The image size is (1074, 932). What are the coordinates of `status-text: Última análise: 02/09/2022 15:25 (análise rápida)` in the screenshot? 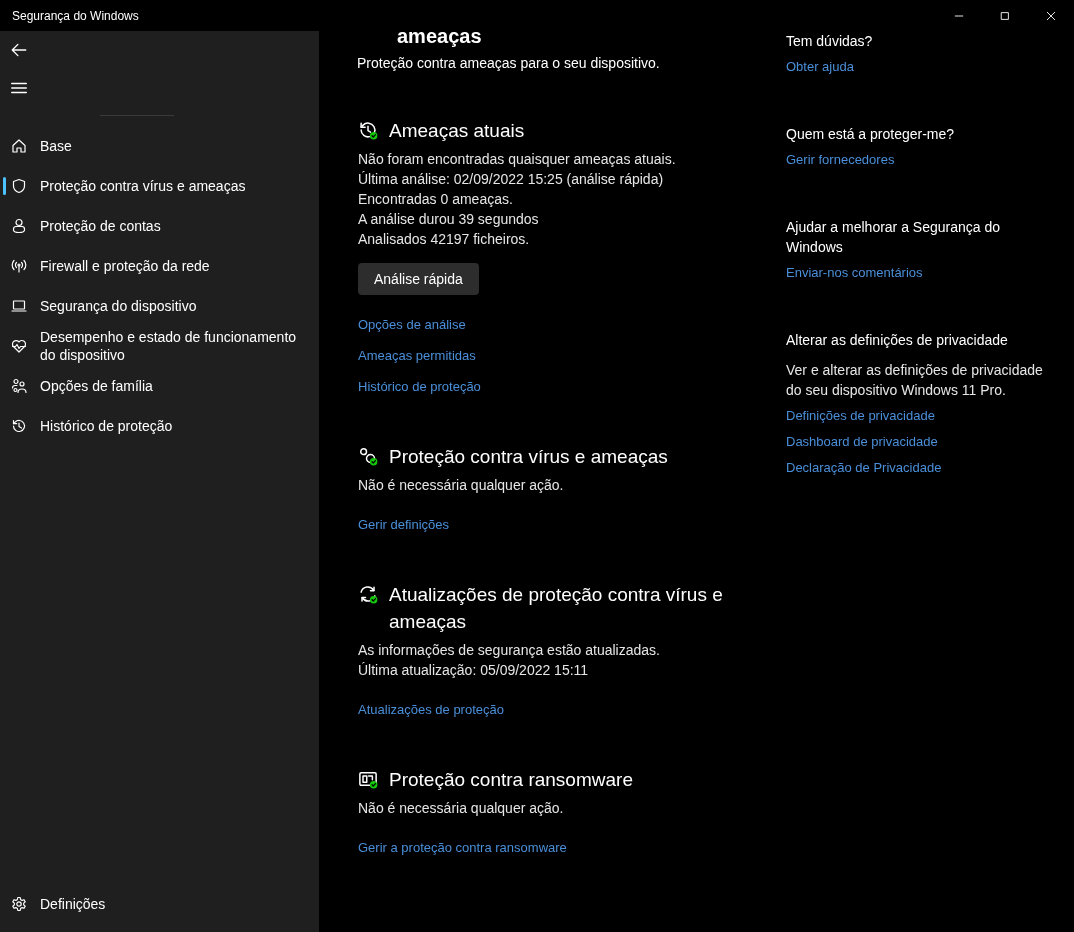 It's located at (511, 179).